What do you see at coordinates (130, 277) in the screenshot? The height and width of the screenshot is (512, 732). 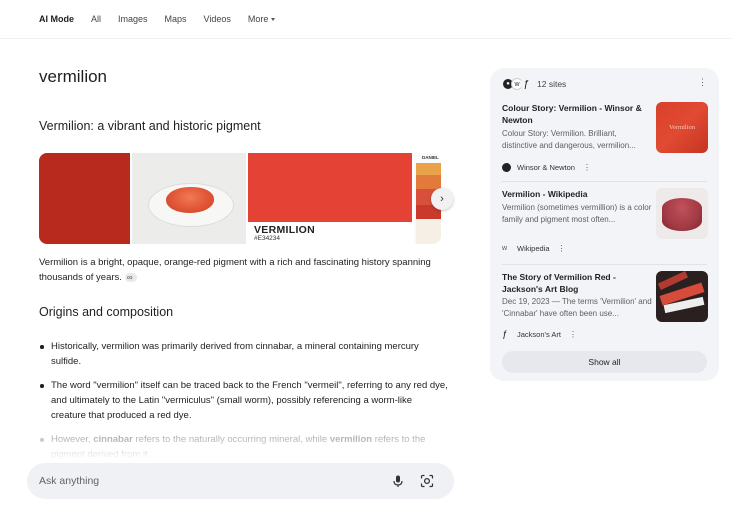 I see `link-icon` at bounding box center [130, 277].